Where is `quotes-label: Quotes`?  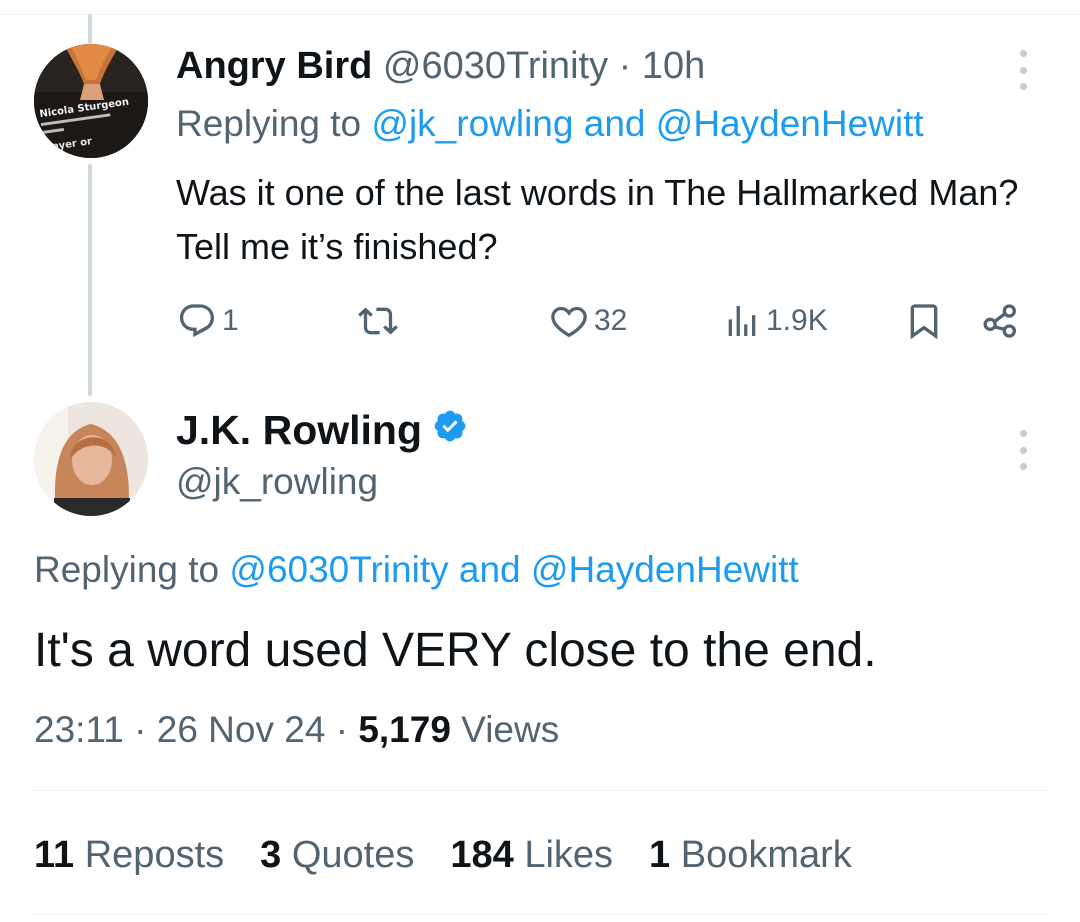 quotes-label: Quotes is located at coordinates (348, 855).